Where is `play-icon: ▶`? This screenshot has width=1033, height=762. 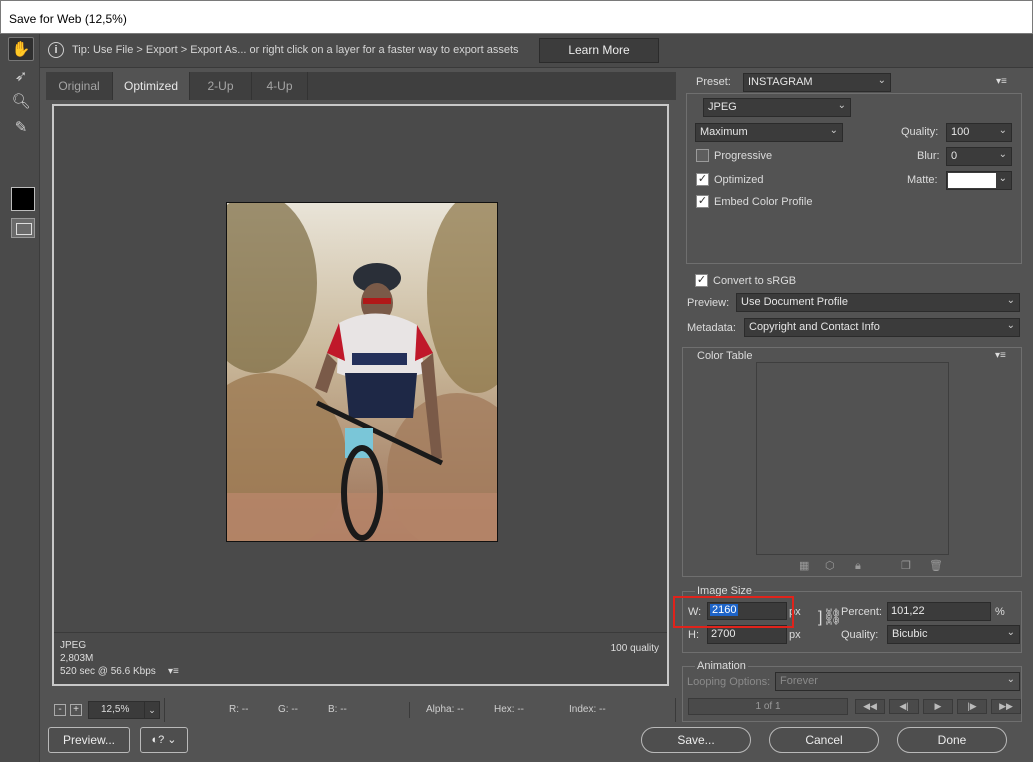
play-icon: ▶ is located at coordinates (938, 706).